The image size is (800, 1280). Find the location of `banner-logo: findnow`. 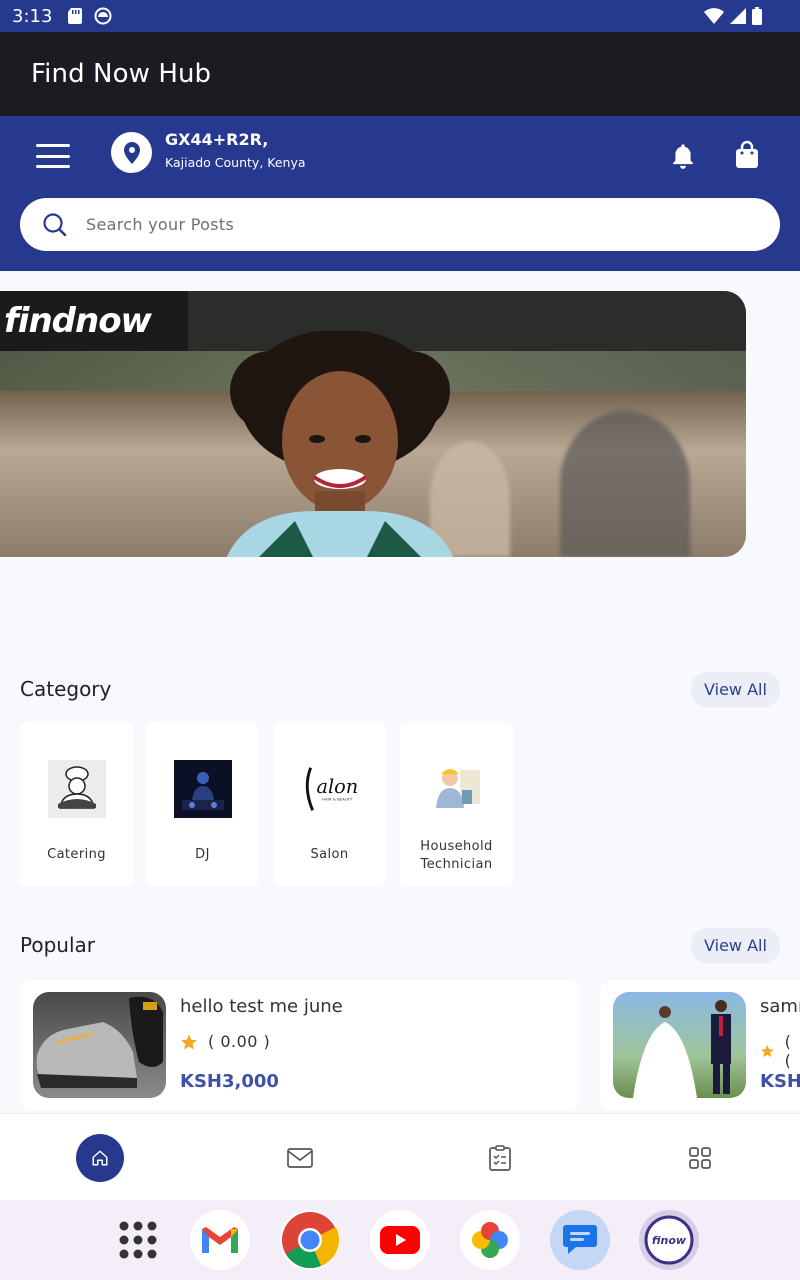

banner-logo: findnow is located at coordinates (94, 321).